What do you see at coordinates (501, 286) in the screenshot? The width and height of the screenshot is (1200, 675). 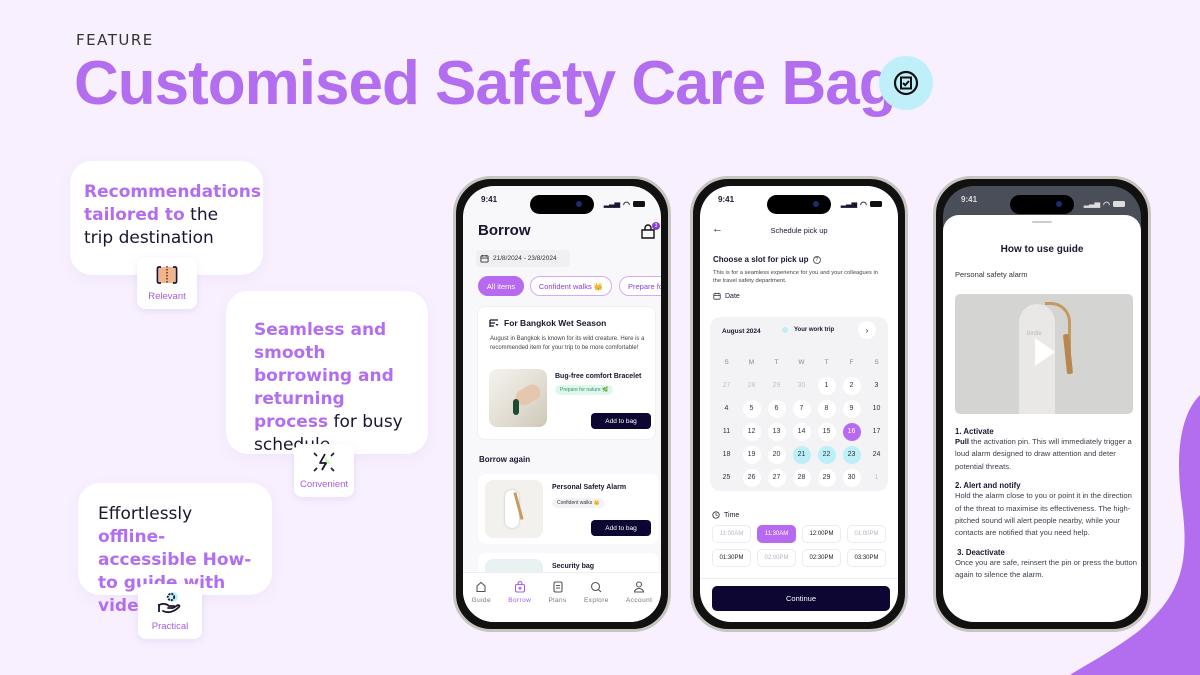 I see `filter-all-items: All items` at bounding box center [501, 286].